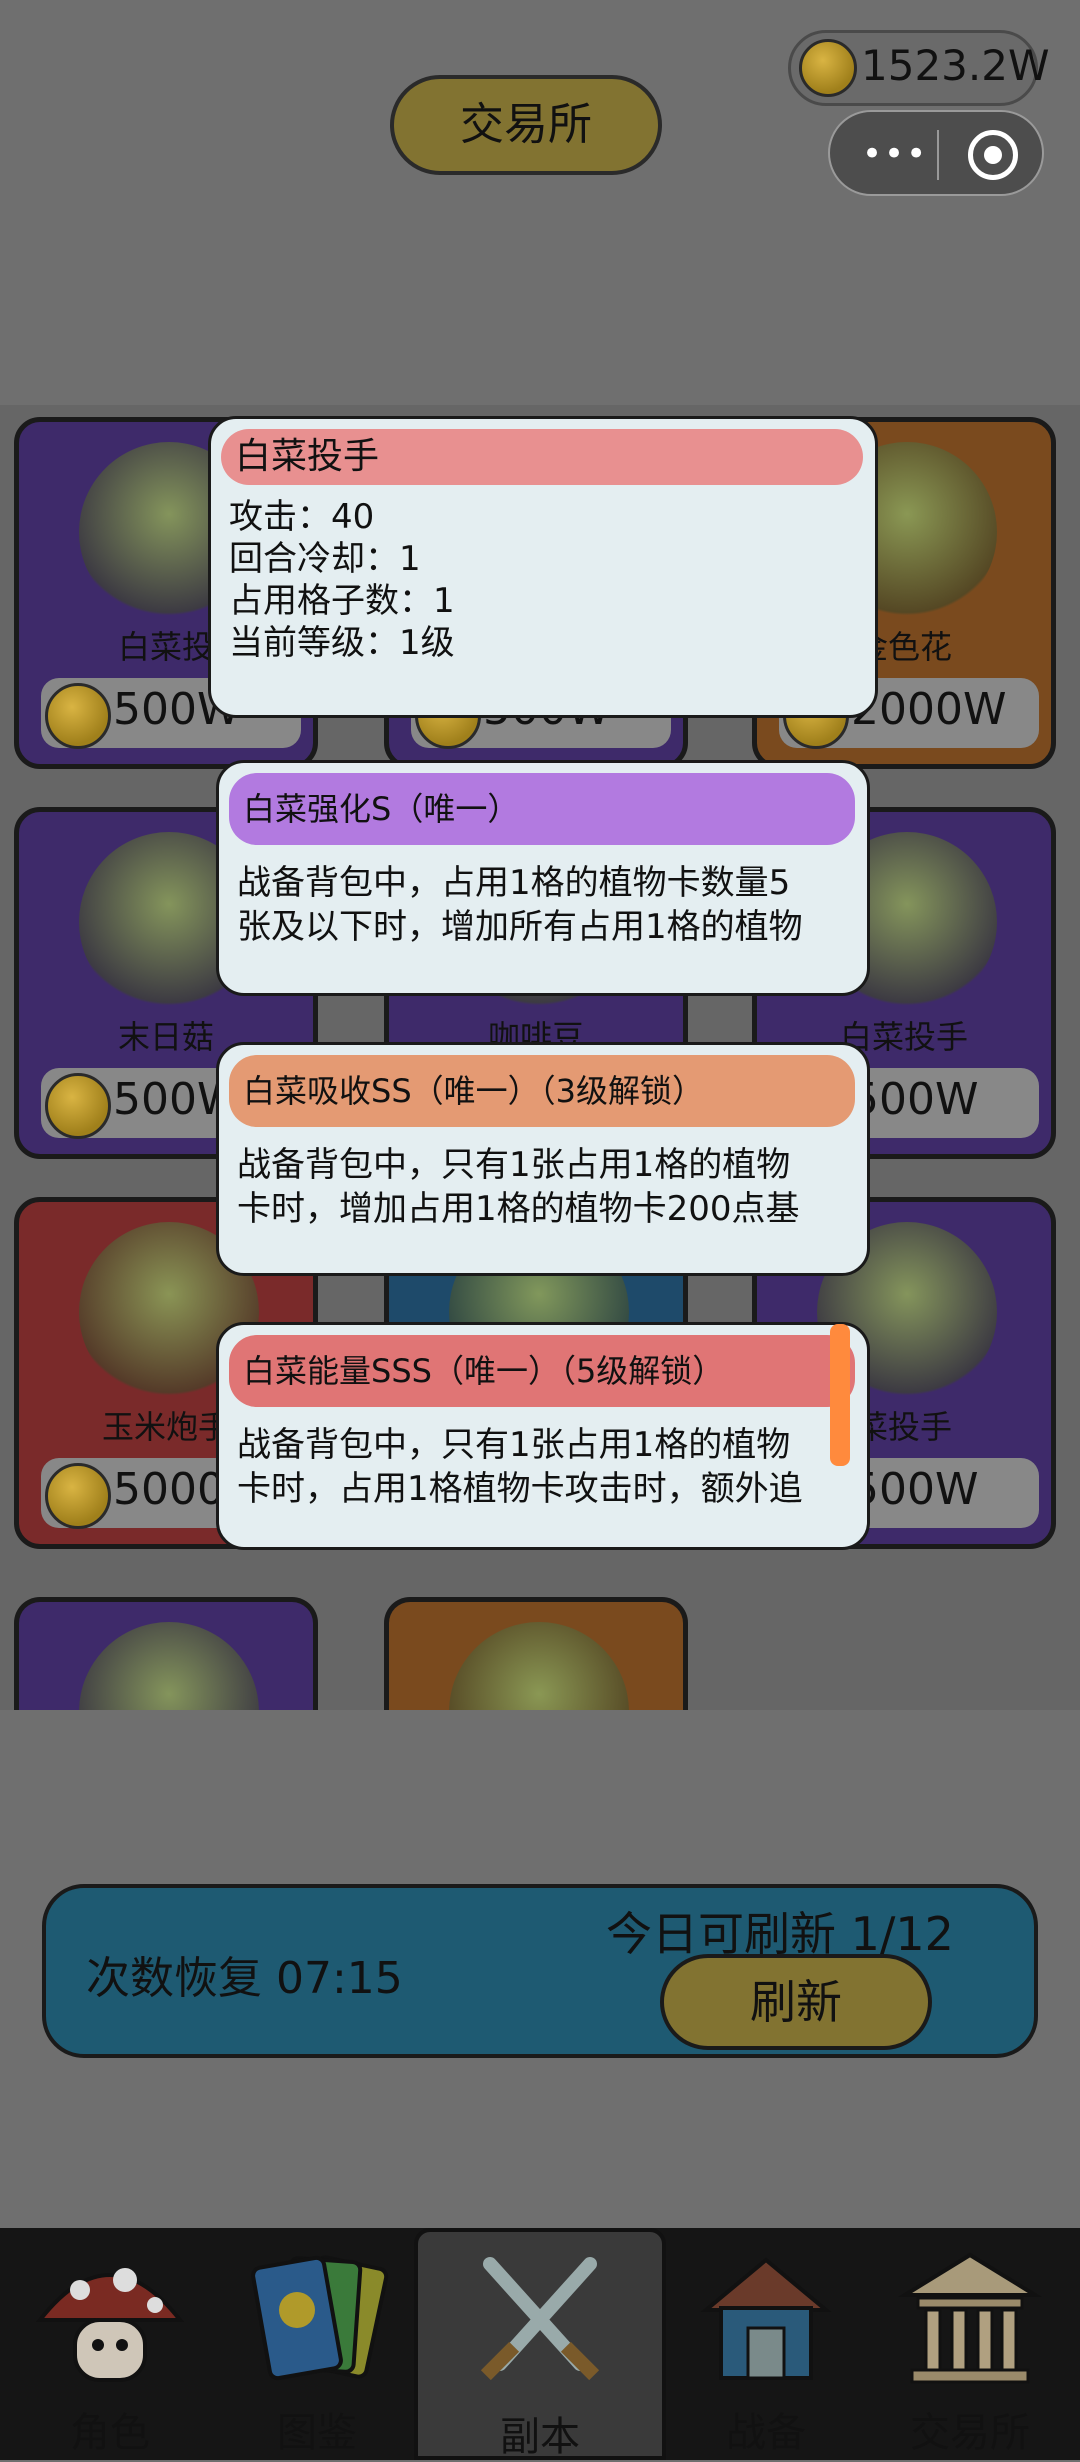 The image size is (1080, 2462). Describe the element at coordinates (169, 1489) in the screenshot. I see `price-value: 5000` at that location.